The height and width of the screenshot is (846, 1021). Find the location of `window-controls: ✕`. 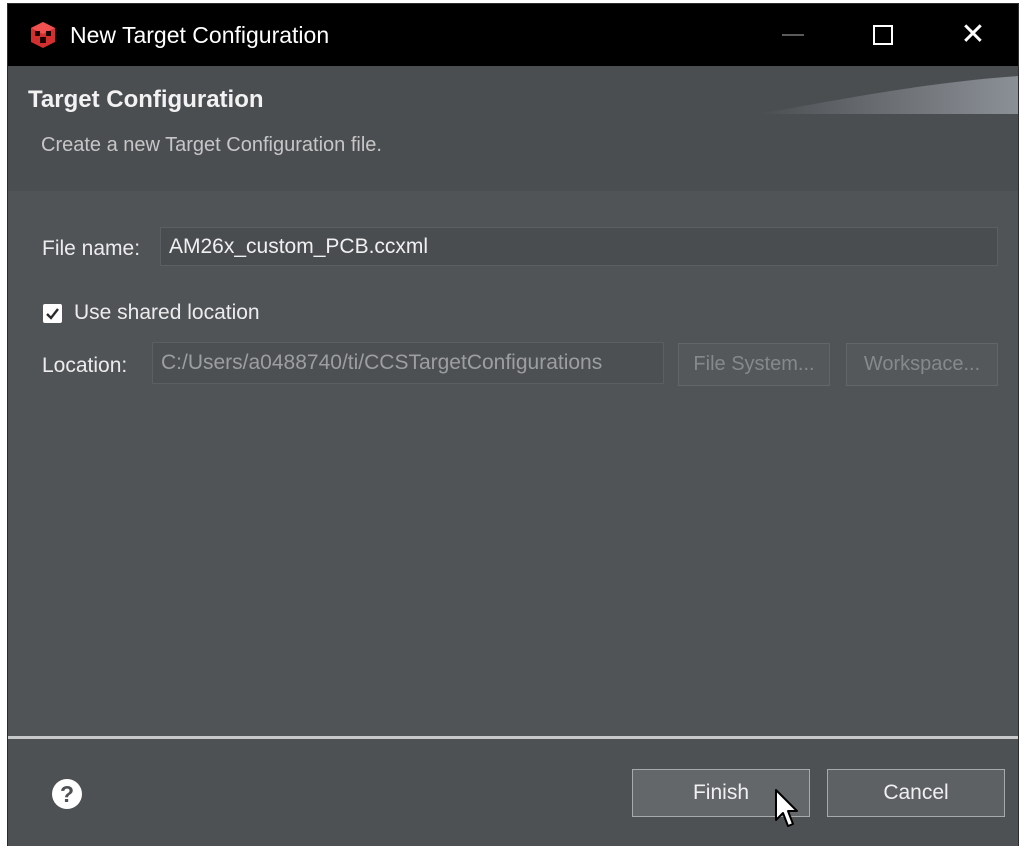

window-controls: ✕ is located at coordinates (883, 35).